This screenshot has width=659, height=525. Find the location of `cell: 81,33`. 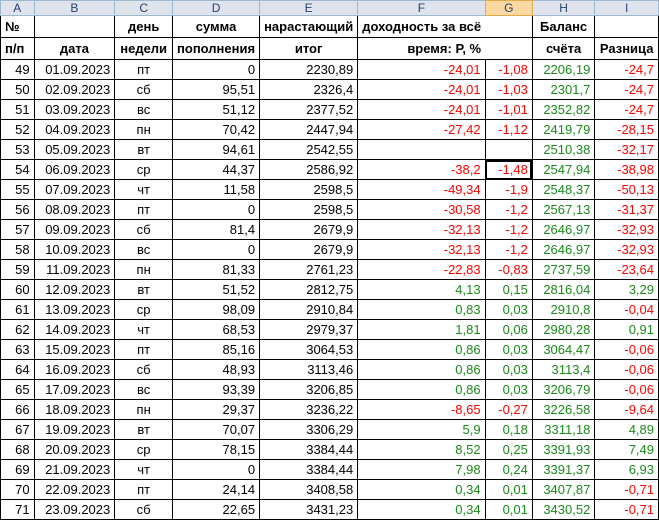

cell: 81,33 is located at coordinates (216, 269).